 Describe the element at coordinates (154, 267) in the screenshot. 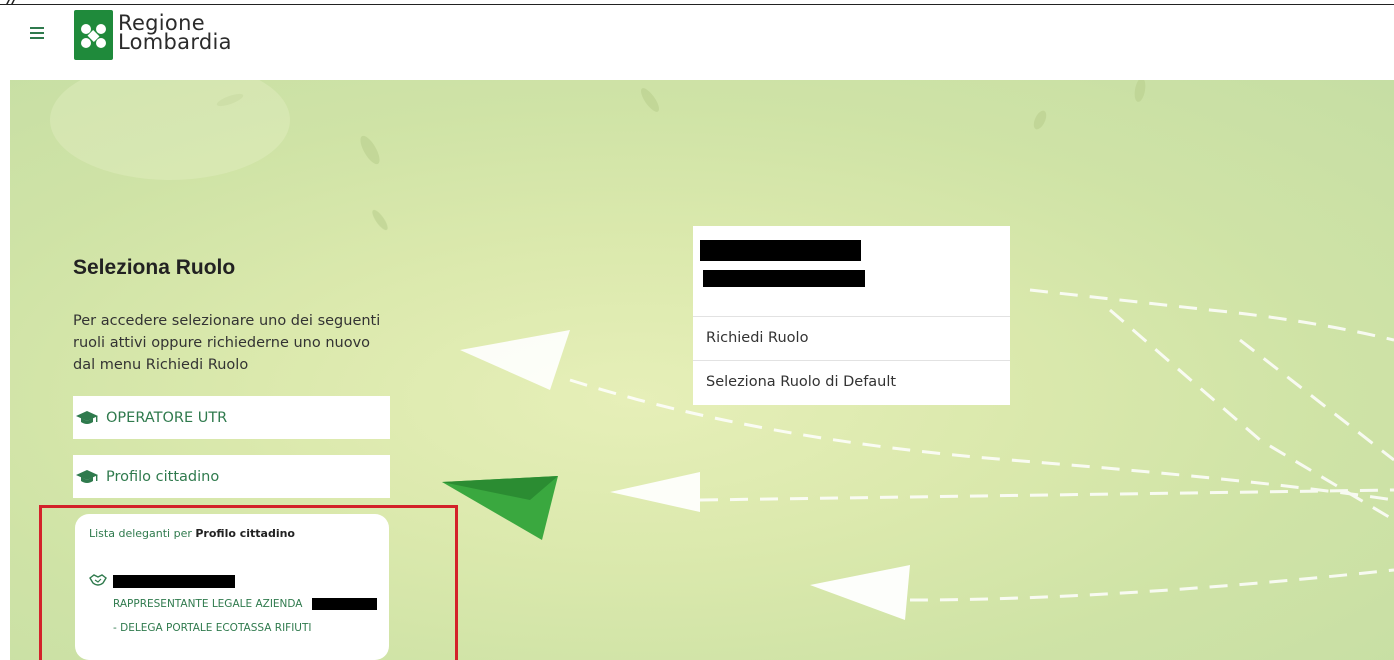

I see `page-title: Seleziona Ruolo` at that location.